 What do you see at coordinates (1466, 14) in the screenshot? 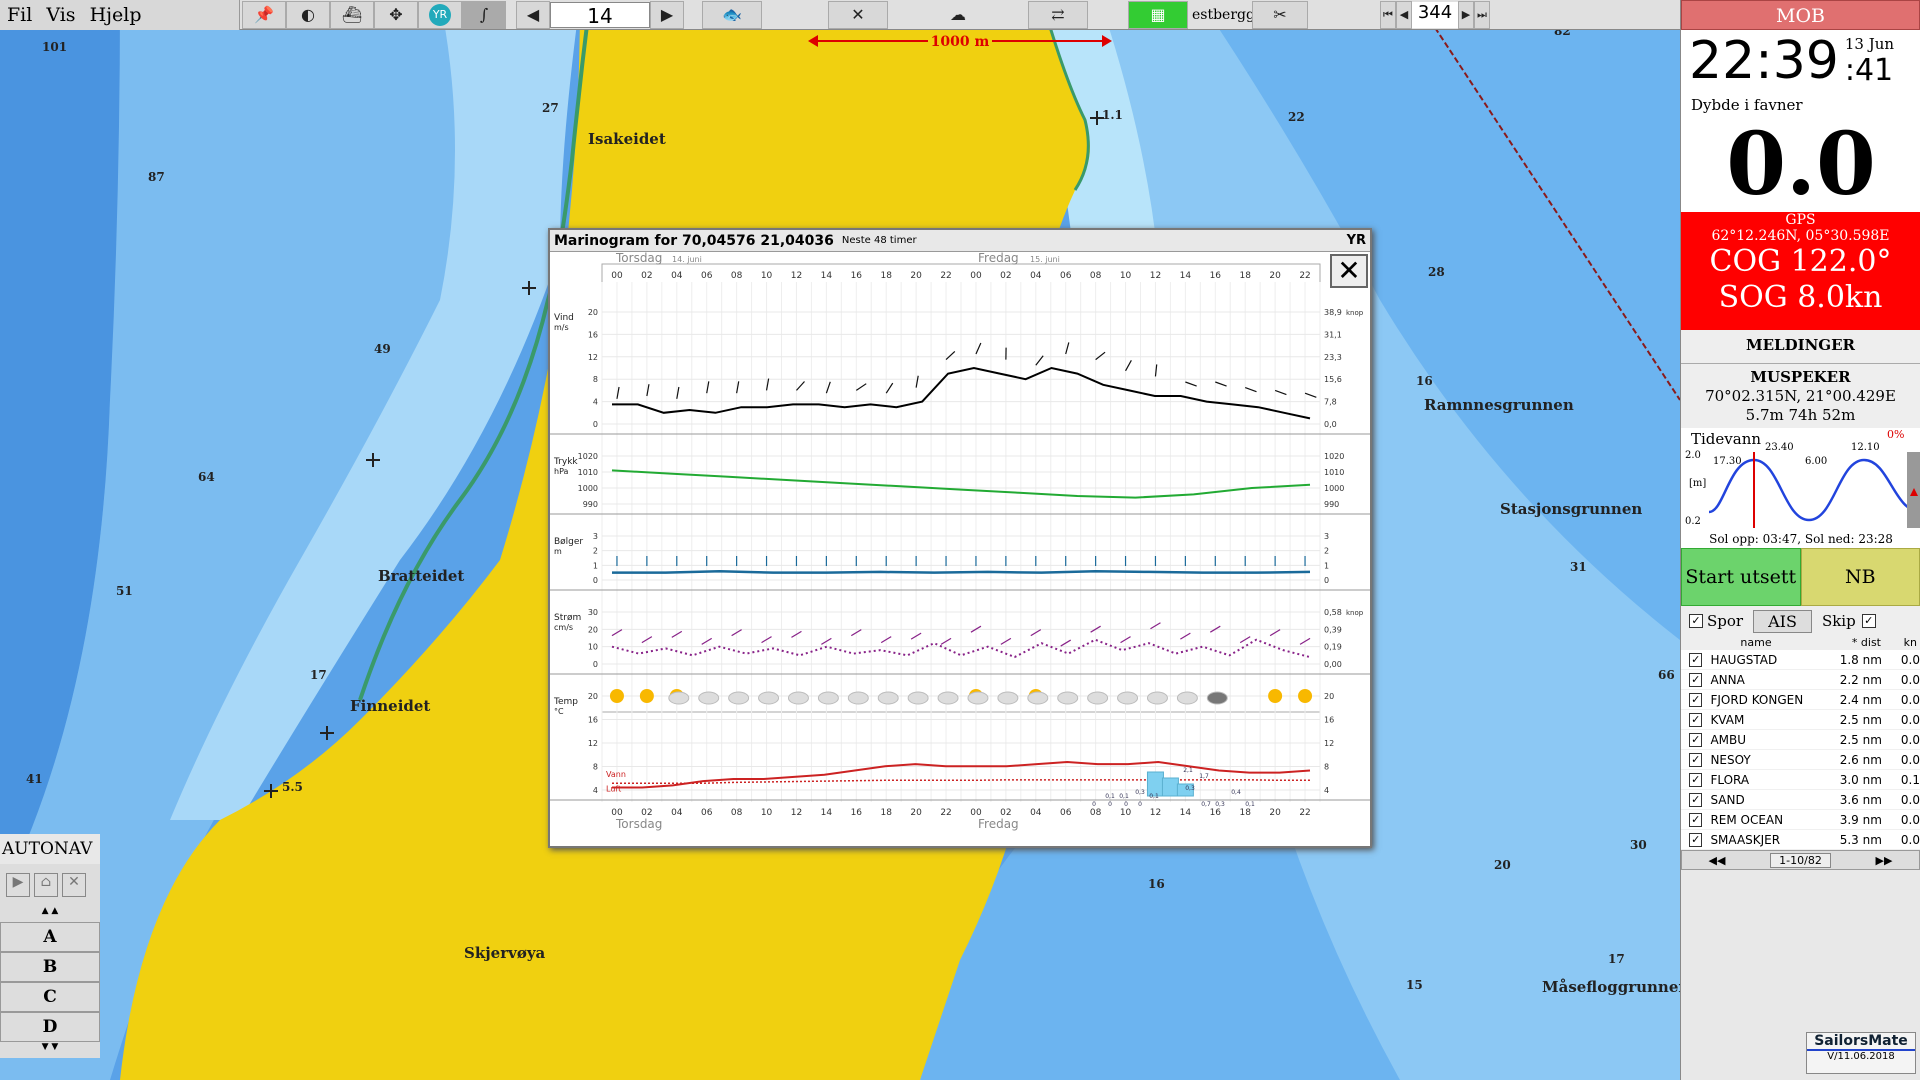
I see `next-button: ▶` at bounding box center [1466, 14].